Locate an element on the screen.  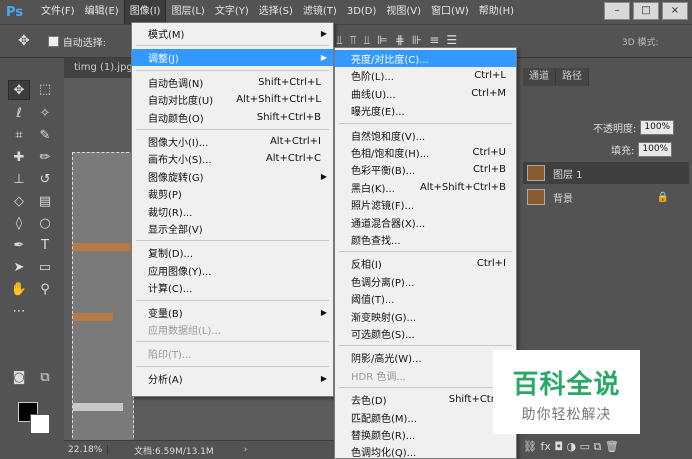
image-menu-item: 显示全部(V) is located at coordinates (232, 228).